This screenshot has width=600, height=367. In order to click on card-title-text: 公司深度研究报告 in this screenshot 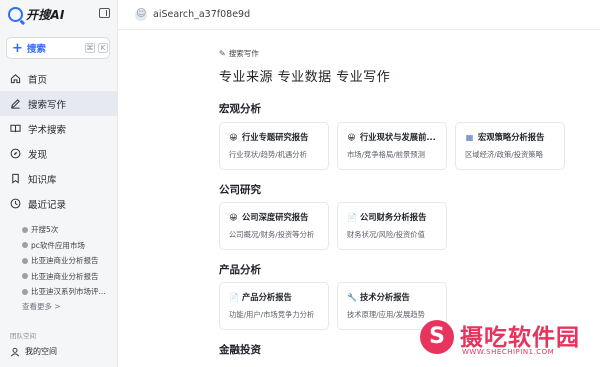, I will do `click(275, 217)`.